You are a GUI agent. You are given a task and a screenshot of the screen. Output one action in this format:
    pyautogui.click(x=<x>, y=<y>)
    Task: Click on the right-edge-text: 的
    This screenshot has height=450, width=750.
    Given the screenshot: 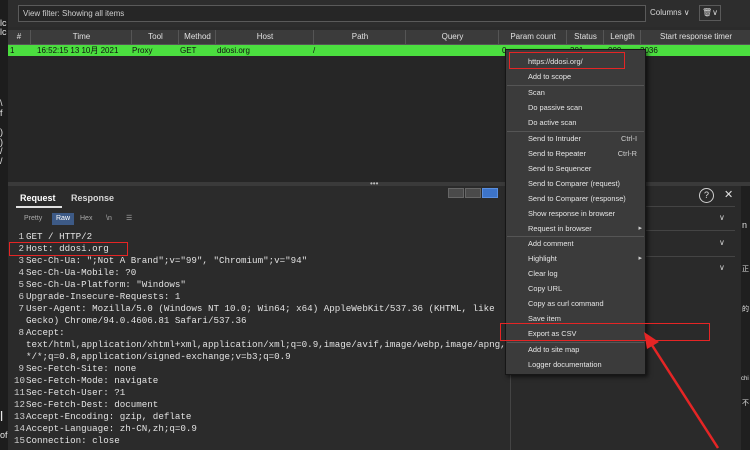 What is the action you would take?
    pyautogui.click(x=745, y=309)
    